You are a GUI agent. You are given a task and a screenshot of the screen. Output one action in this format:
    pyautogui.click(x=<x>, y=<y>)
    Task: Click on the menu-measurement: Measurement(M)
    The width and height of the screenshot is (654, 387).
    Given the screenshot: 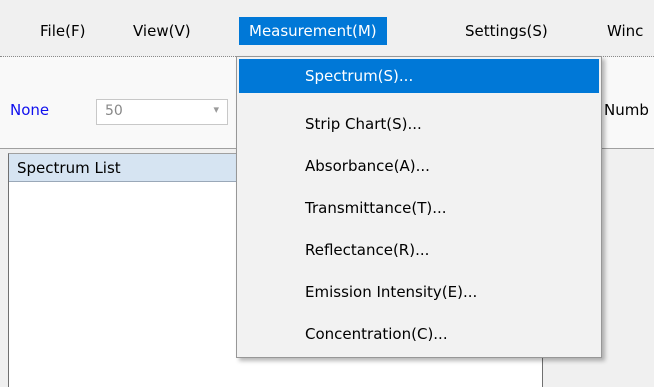 What is the action you would take?
    pyautogui.click(x=313, y=31)
    